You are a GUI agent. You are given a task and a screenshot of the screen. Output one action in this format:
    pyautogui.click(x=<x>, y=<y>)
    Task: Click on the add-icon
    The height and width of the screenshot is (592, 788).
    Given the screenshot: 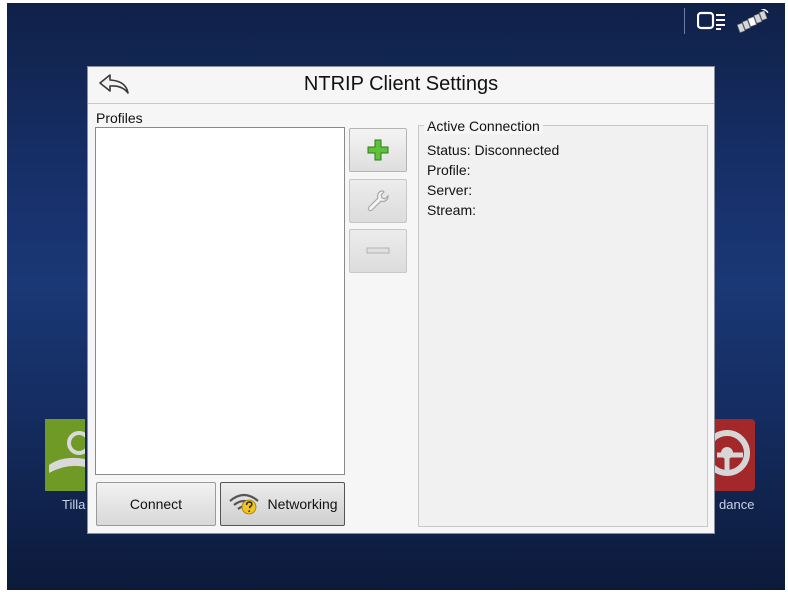 What is the action you would take?
    pyautogui.click(x=378, y=150)
    